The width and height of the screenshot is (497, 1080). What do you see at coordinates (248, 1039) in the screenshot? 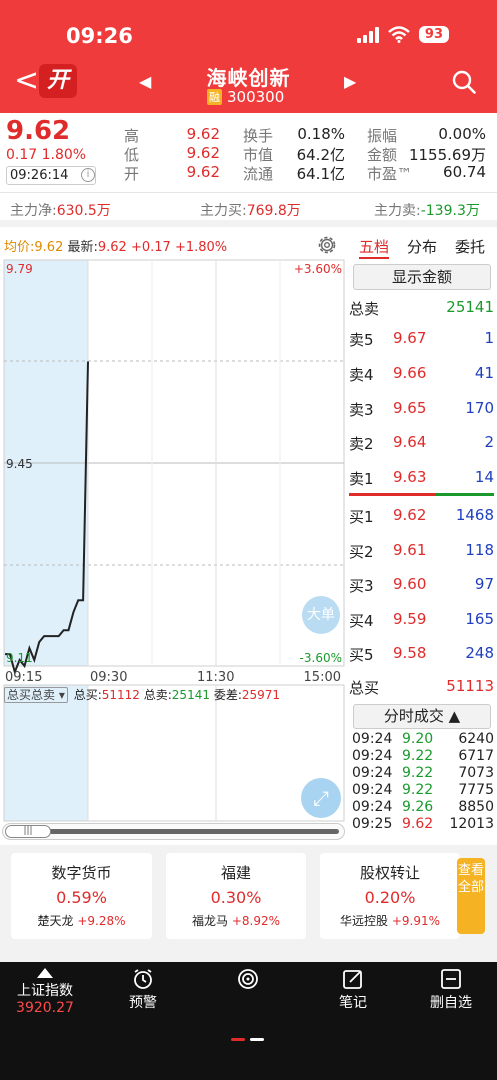
I see `page-indicator` at bounding box center [248, 1039].